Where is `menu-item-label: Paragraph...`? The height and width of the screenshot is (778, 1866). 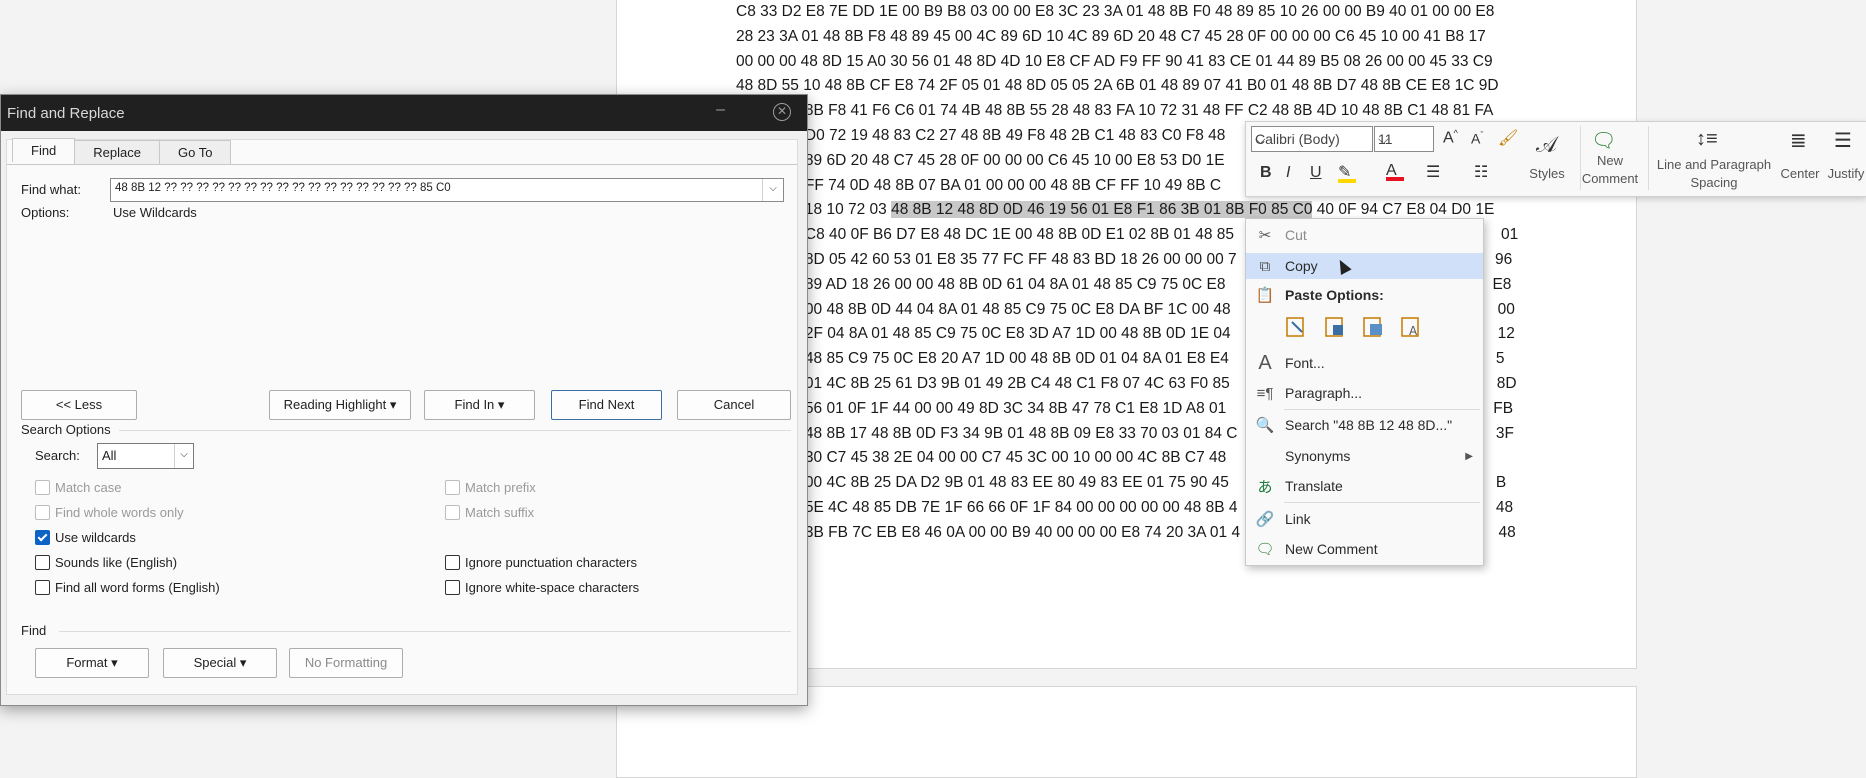
menu-item-label: Paragraph... is located at coordinates (1324, 393).